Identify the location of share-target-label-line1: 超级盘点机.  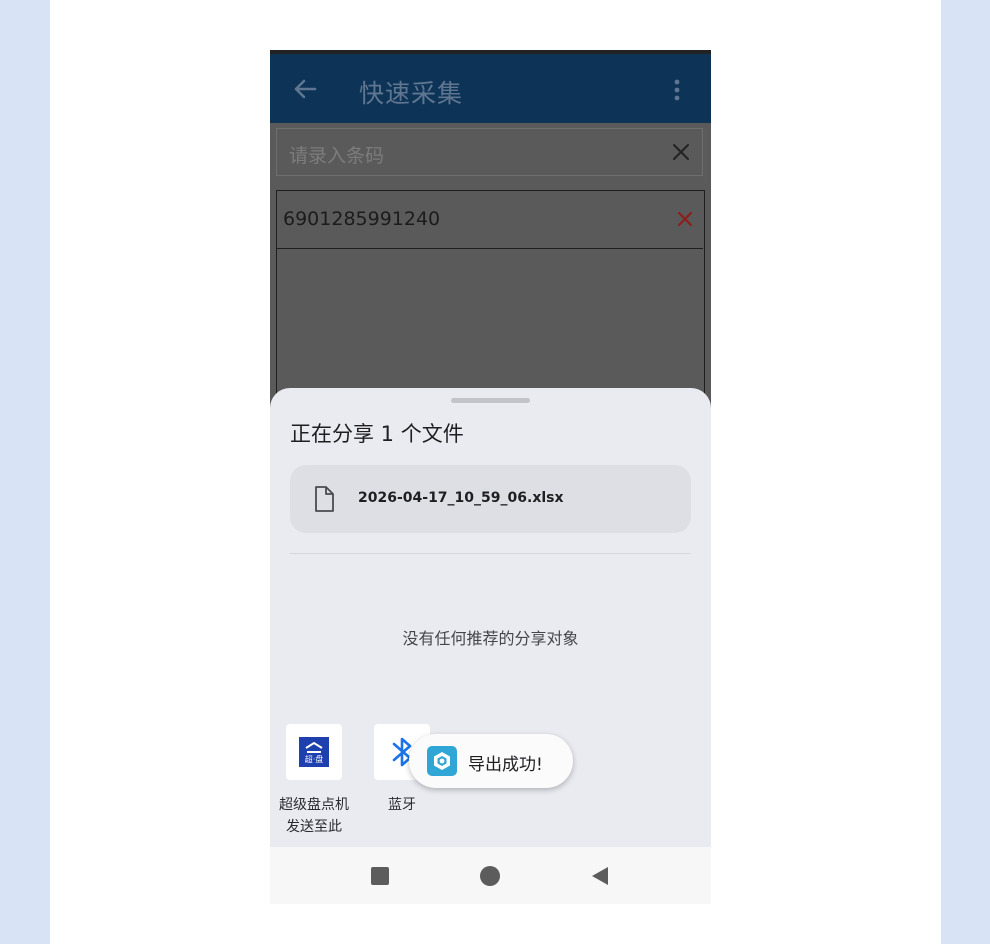
(314, 805).